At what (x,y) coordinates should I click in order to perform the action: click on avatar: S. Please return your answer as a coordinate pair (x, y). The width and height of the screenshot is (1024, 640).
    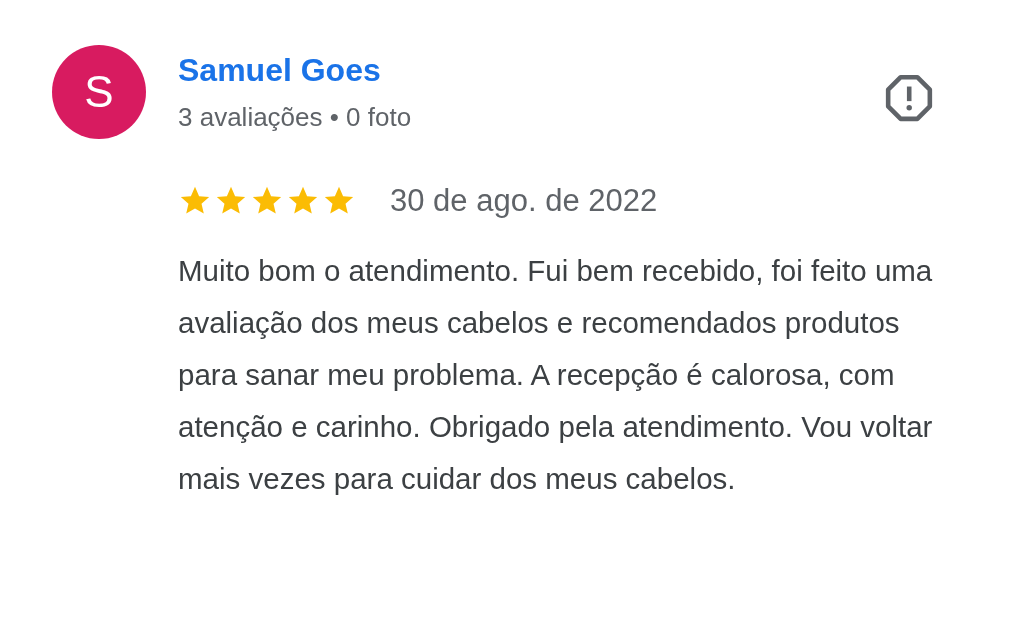
    Looking at the image, I should click on (99, 92).